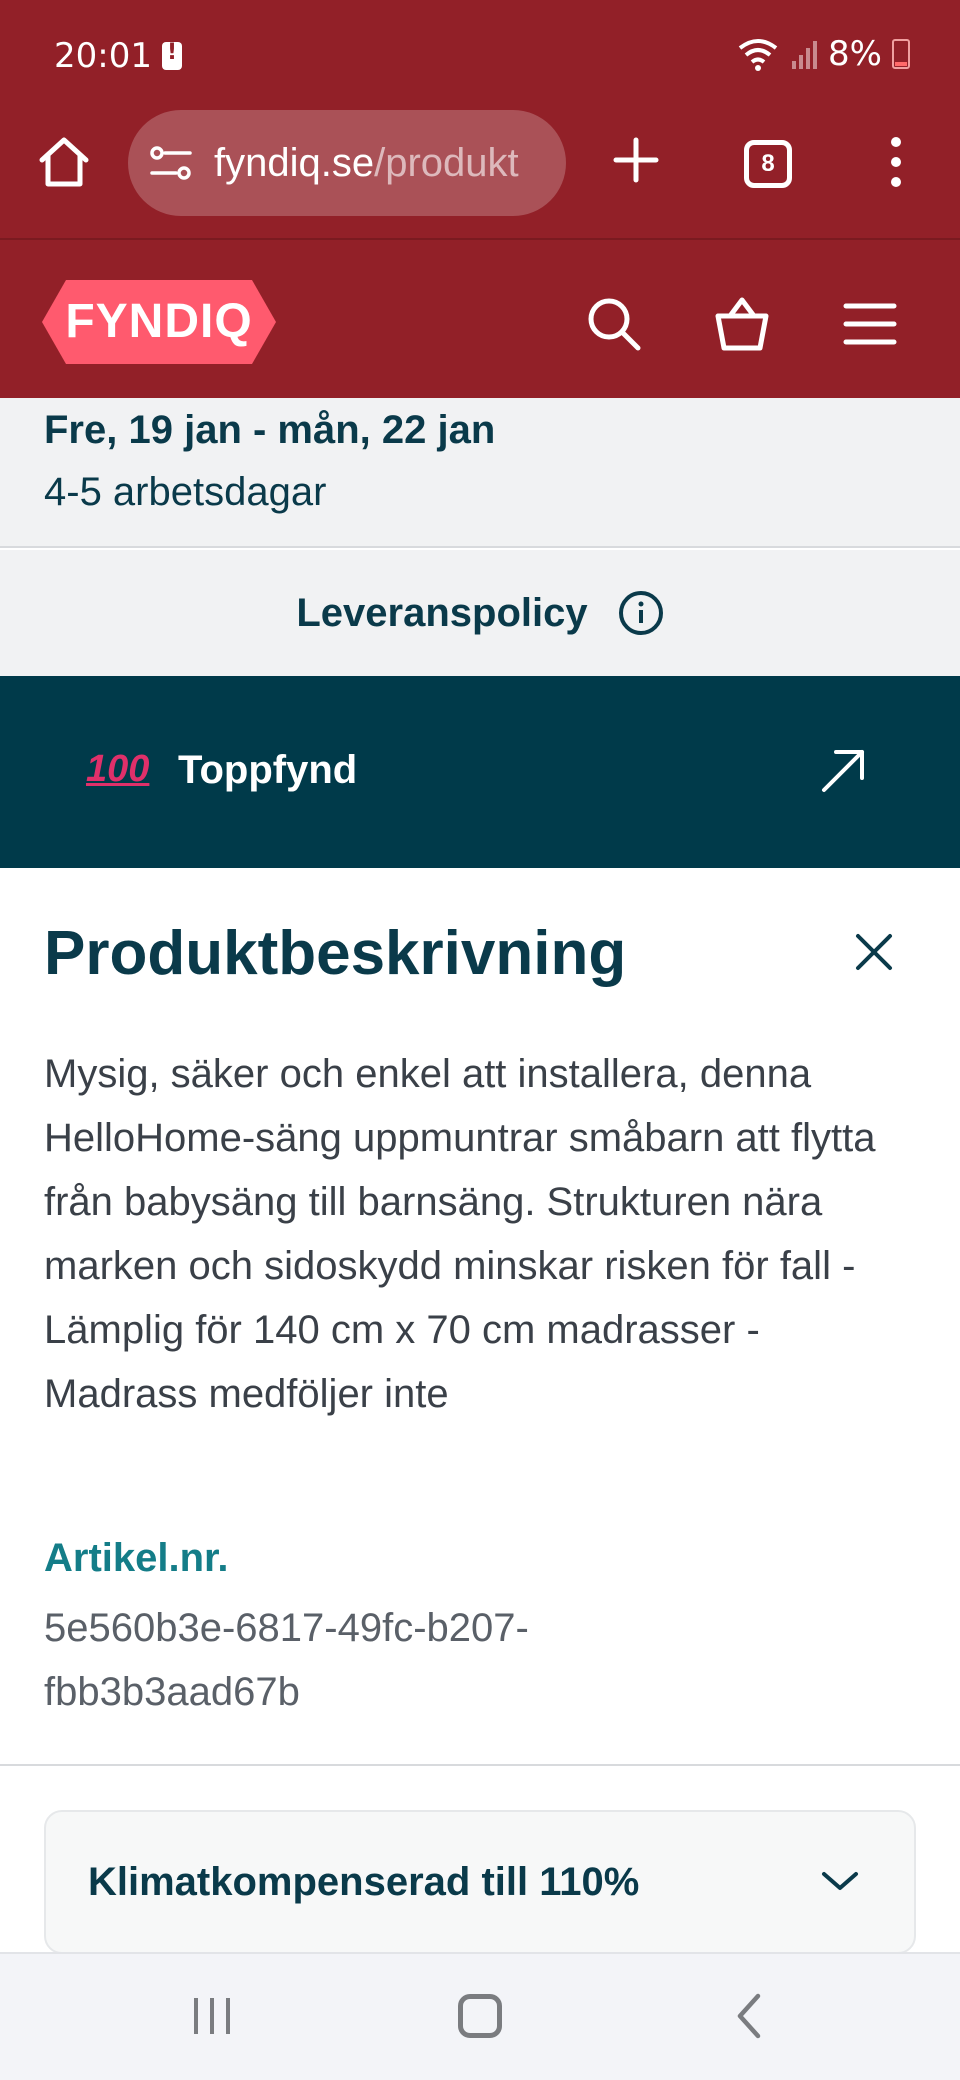 The image size is (960, 2080). What do you see at coordinates (364, 1882) in the screenshot?
I see `climate-compensation-label: Klimatkompenserad till 110%` at bounding box center [364, 1882].